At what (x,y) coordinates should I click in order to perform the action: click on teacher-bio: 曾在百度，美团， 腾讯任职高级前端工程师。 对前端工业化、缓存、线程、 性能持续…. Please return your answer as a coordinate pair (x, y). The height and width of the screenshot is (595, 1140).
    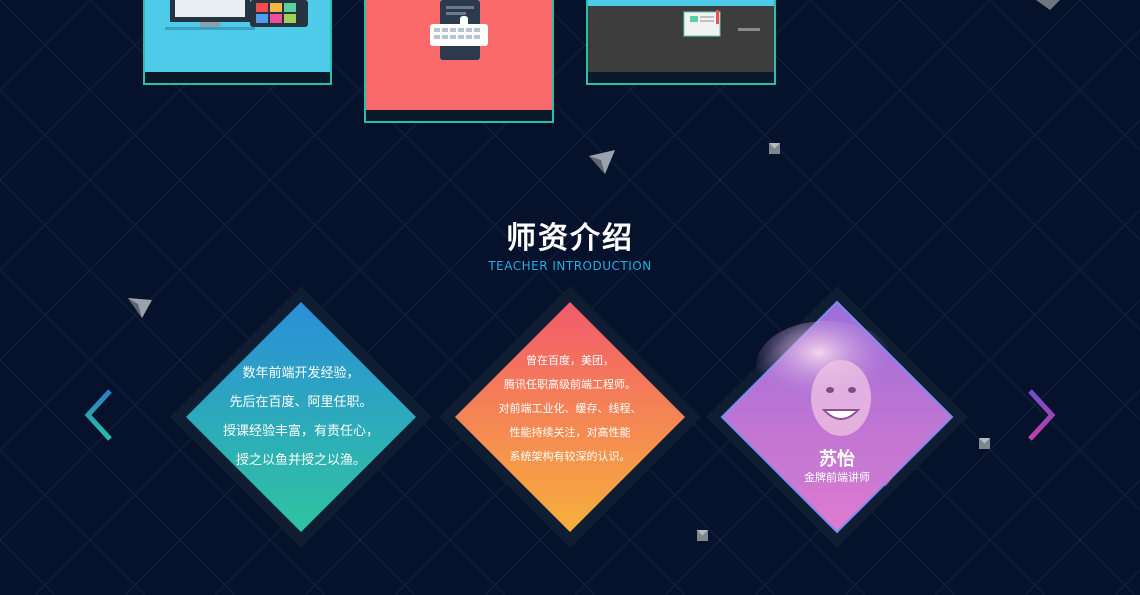
    Looking at the image, I should click on (570, 409).